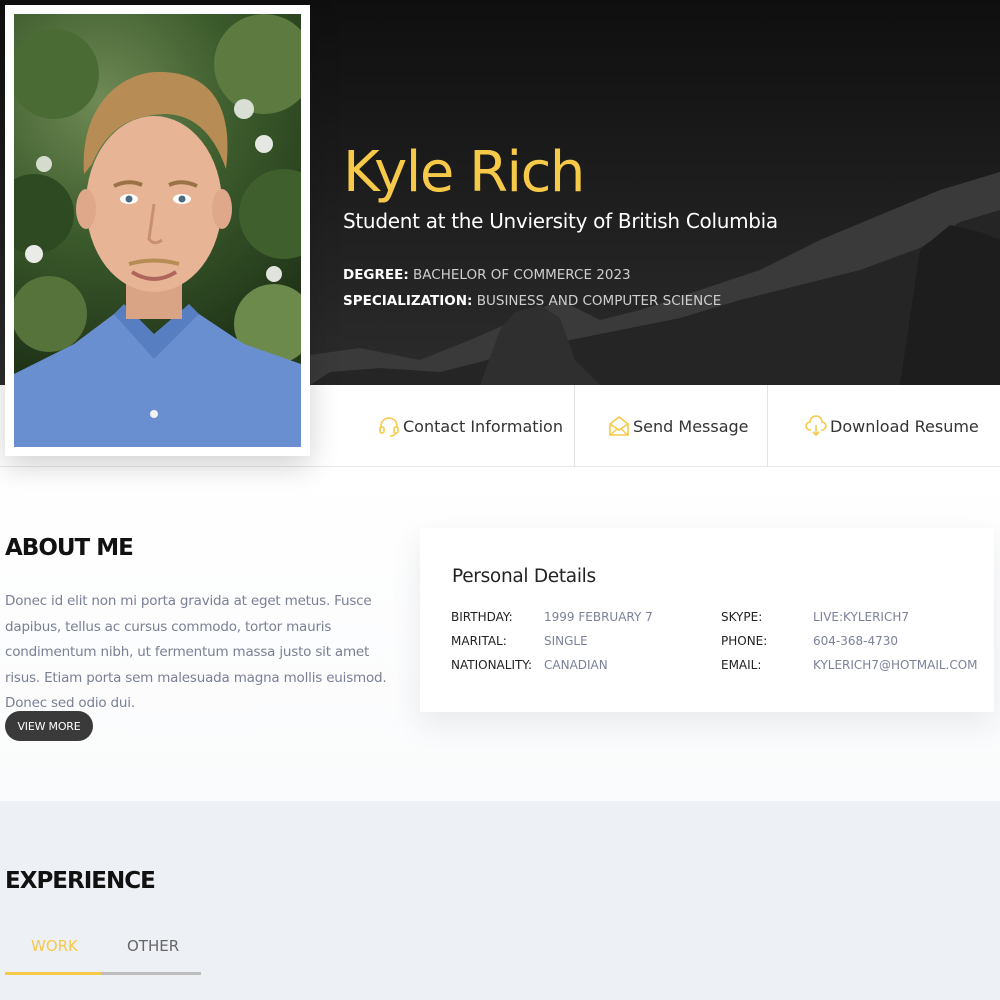 The image size is (1000, 1000). I want to click on birthday-label: BIRTHDAY:, so click(482, 617).